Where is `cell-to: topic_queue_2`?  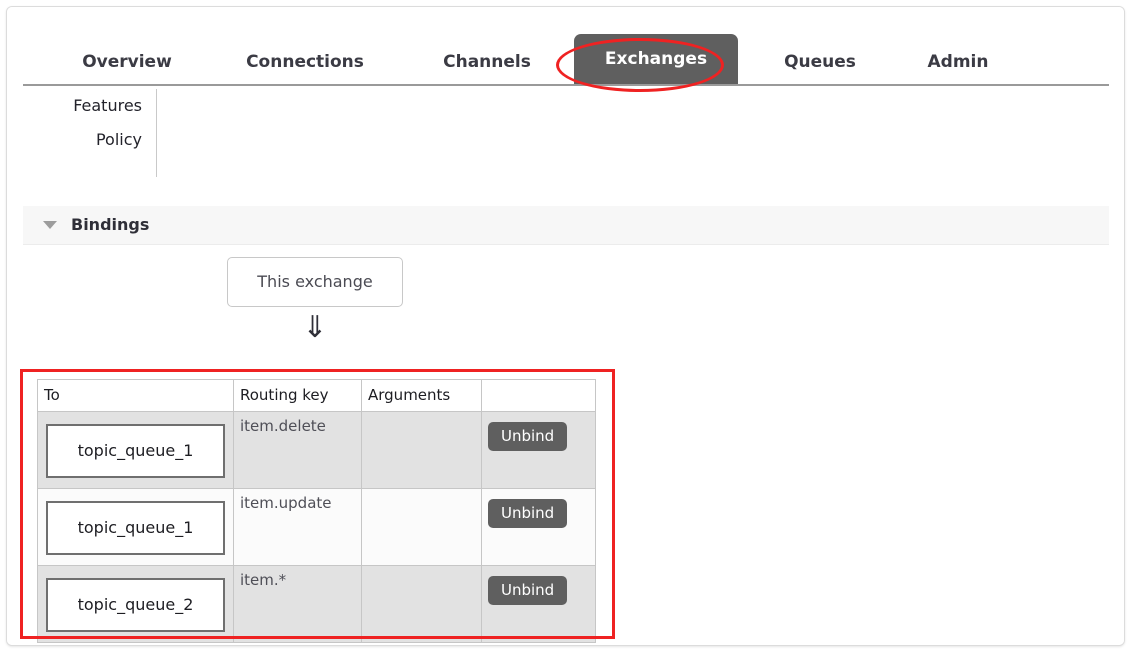 cell-to: topic_queue_2 is located at coordinates (135, 604).